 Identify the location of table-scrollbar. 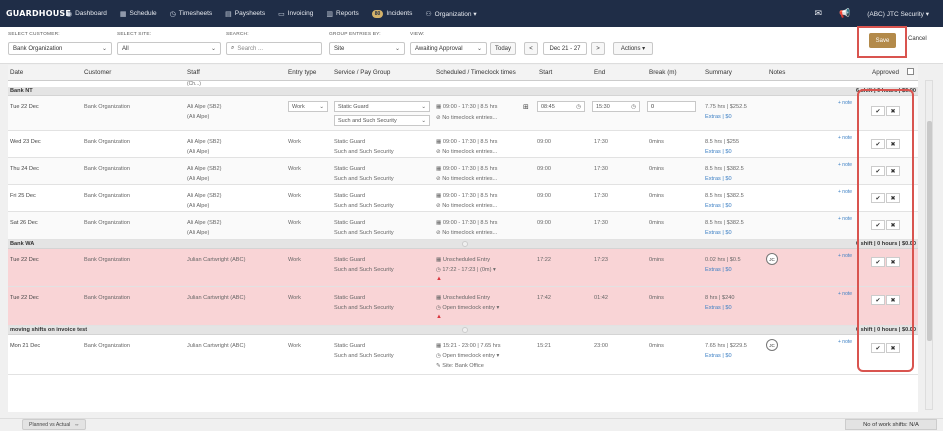
(929, 245).